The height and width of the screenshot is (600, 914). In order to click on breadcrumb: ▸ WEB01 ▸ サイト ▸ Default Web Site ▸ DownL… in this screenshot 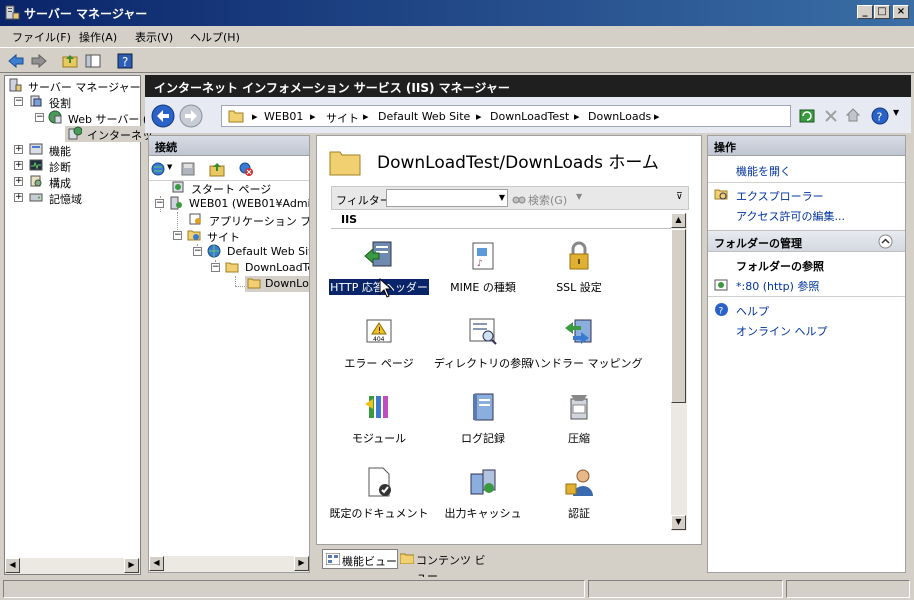, I will do `click(506, 116)`.